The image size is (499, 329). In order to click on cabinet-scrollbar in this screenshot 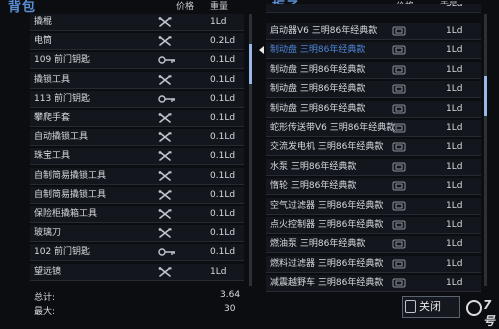, I will do `click(485, 150)`.